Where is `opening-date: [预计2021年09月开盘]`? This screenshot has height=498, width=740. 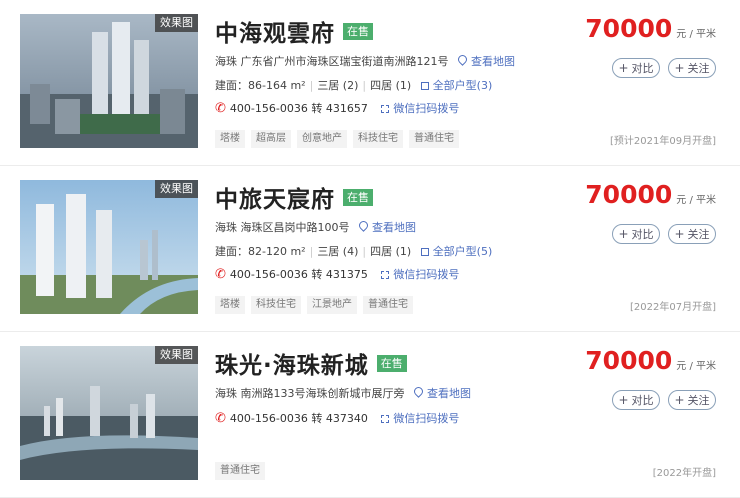
opening-date: [预计2021年09月开盘] is located at coordinates (663, 141).